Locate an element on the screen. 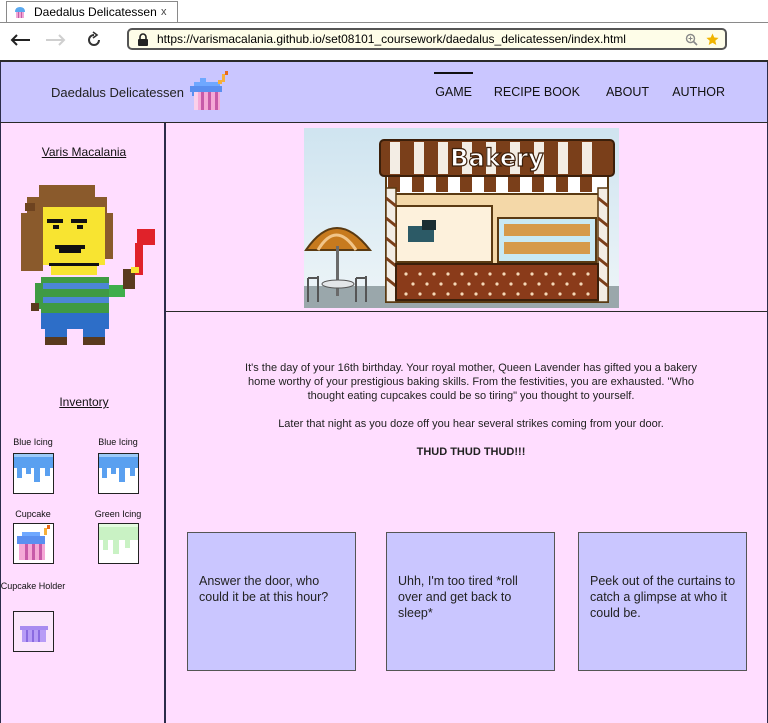 This screenshot has height=723, width=768. zoom-icon is located at coordinates (691, 39).